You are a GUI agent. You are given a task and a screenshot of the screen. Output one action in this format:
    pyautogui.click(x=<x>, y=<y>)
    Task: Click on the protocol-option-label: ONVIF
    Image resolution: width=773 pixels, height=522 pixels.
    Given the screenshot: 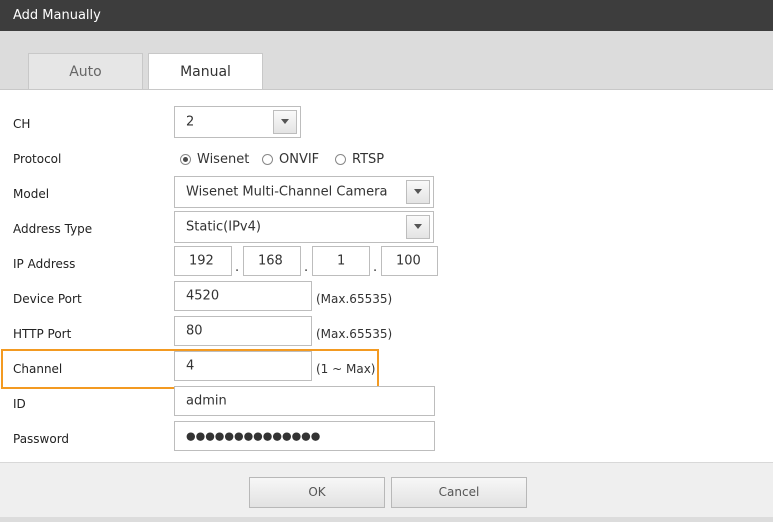 What is the action you would take?
    pyautogui.click(x=299, y=159)
    